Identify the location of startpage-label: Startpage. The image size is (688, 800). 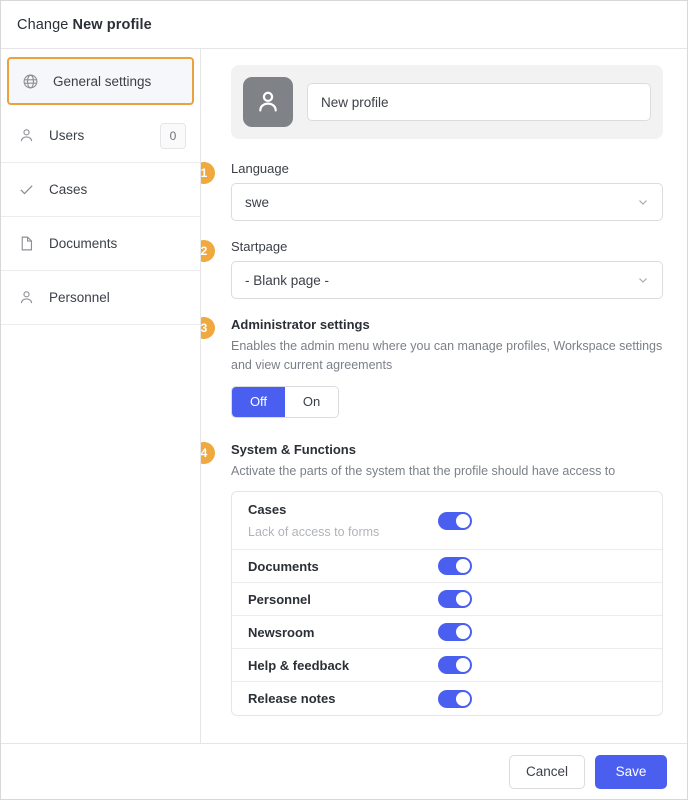
(259, 246).